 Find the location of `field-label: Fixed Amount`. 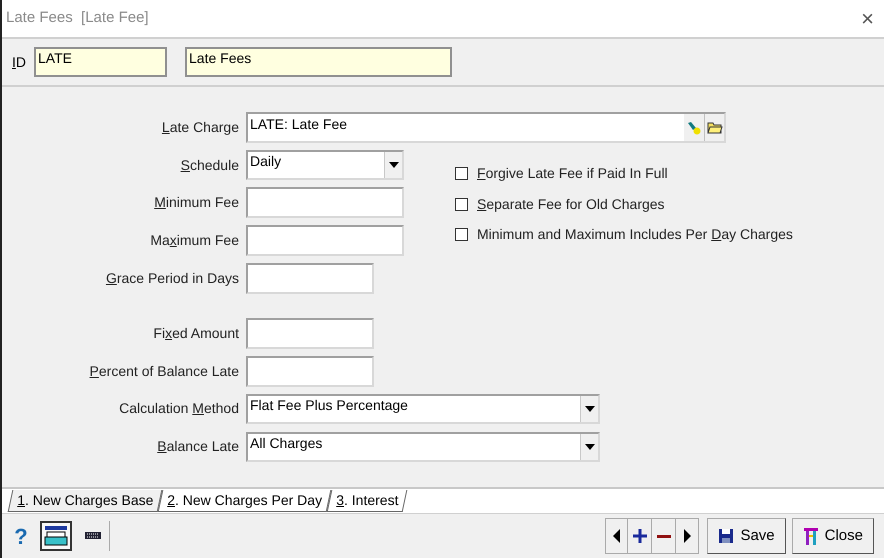

field-label: Fixed Amount is located at coordinates (195, 334).